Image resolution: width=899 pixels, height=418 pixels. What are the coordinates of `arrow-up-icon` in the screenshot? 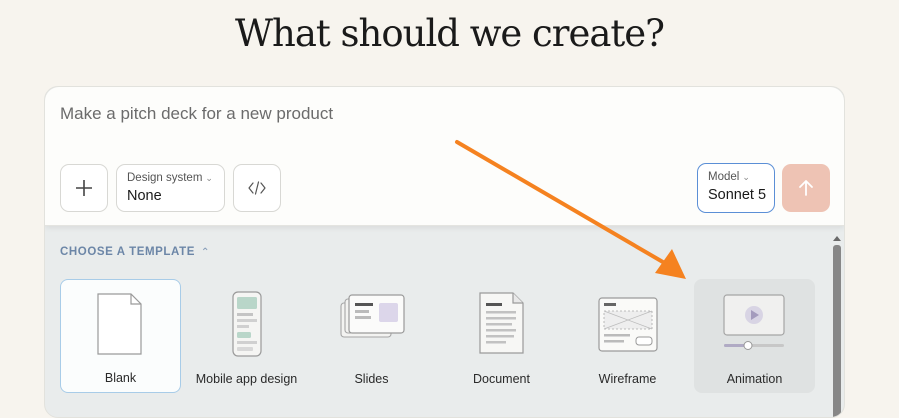 It's located at (806, 188).